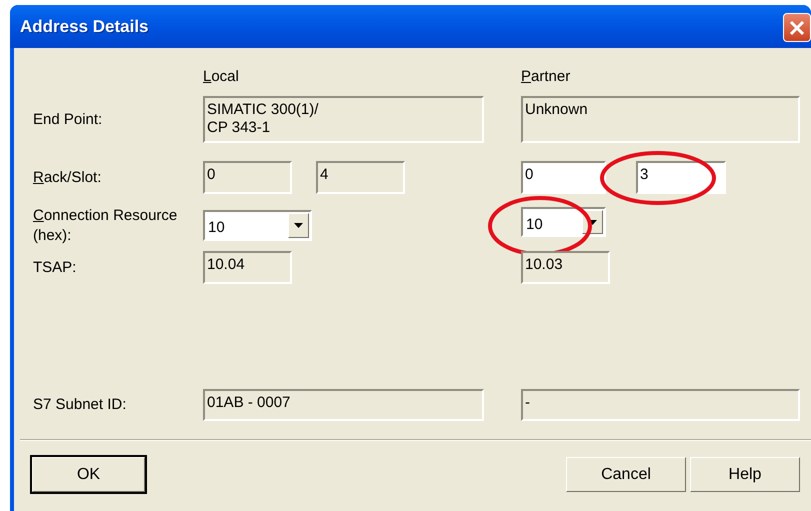 The width and height of the screenshot is (811, 511). Describe the element at coordinates (626, 474) in the screenshot. I see `dialog-button: Cancel` at that location.